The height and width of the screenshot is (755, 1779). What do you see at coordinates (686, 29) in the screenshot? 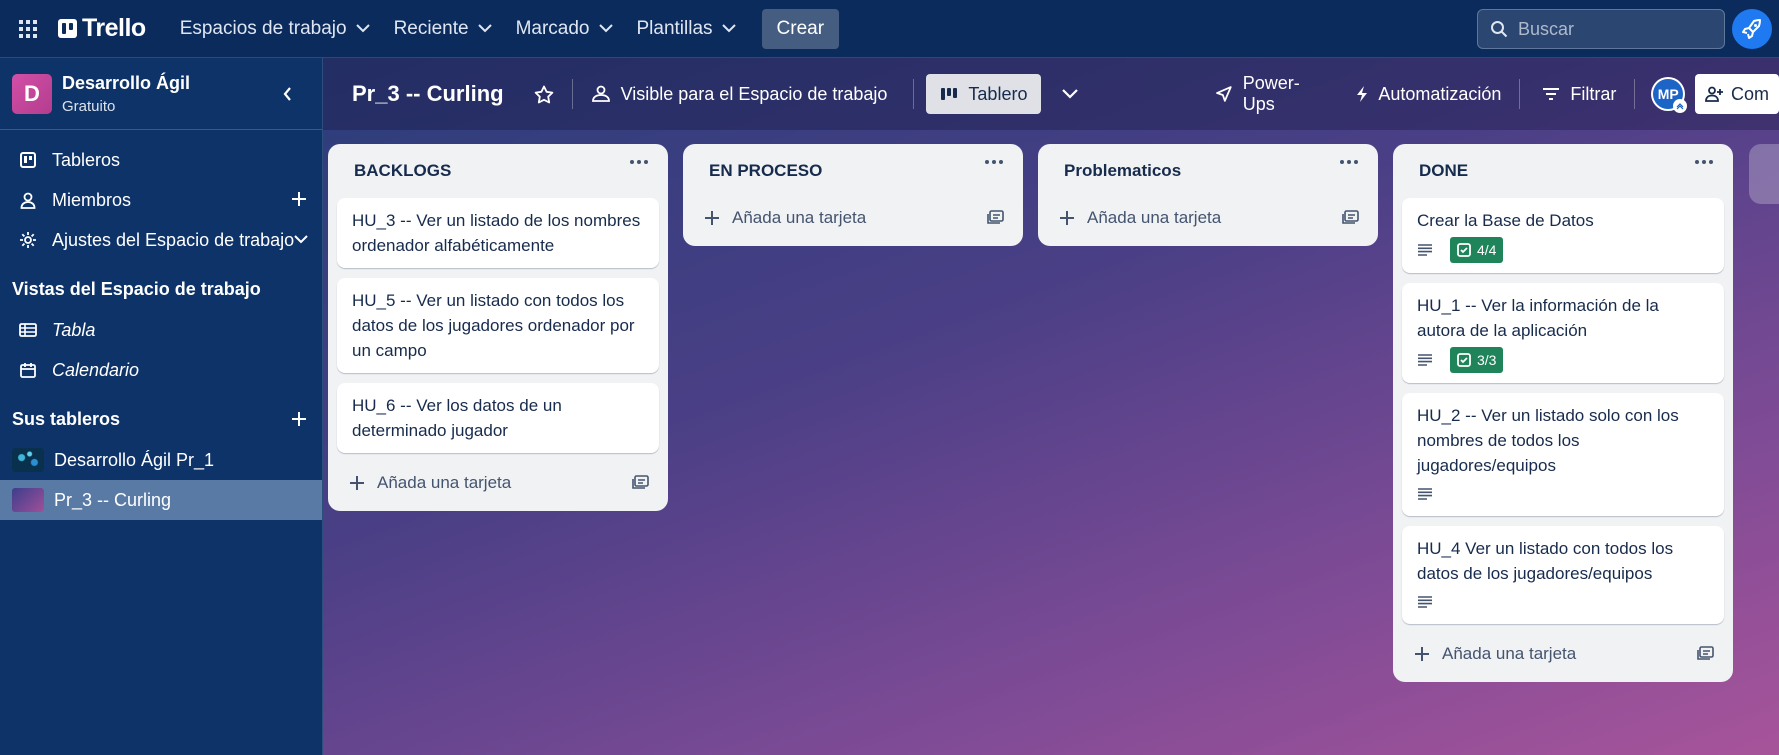
I see `nav-templates-dropdown: Plantillas` at bounding box center [686, 29].